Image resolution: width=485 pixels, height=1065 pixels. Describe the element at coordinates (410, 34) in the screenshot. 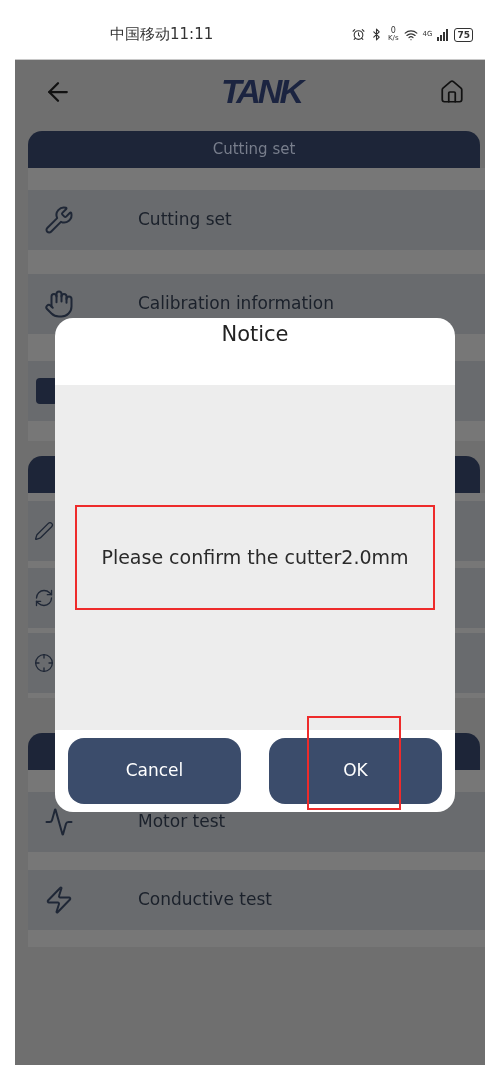

I see `wifi-icon` at that location.